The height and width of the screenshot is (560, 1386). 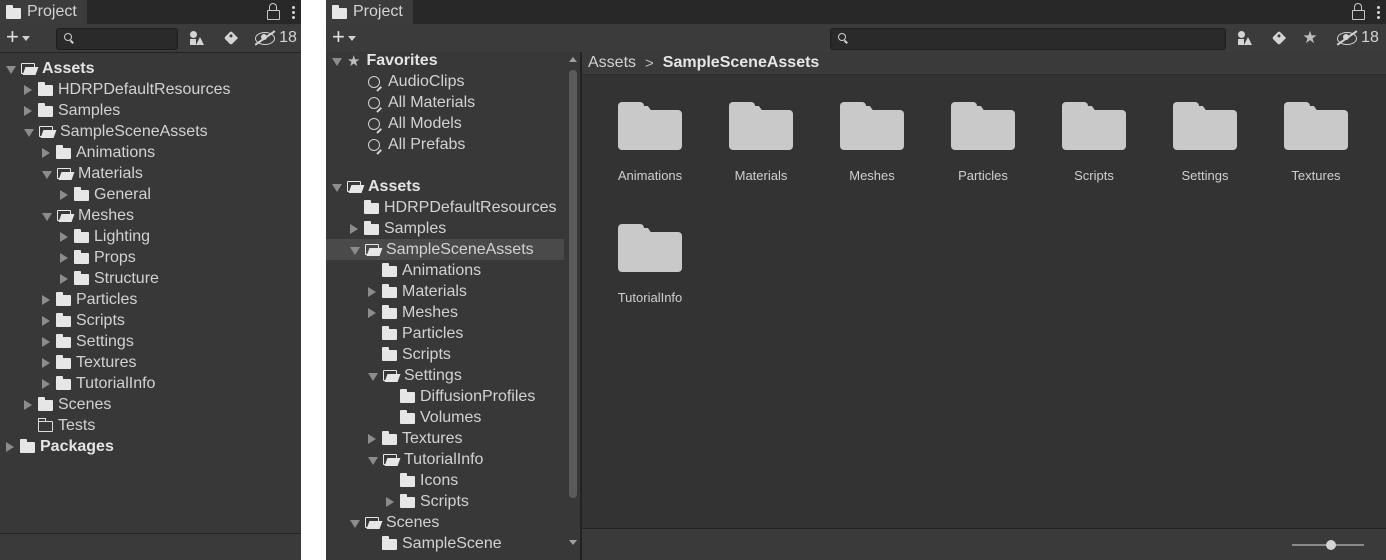 I want to click on tree-item-icons: Icons, so click(x=445, y=480).